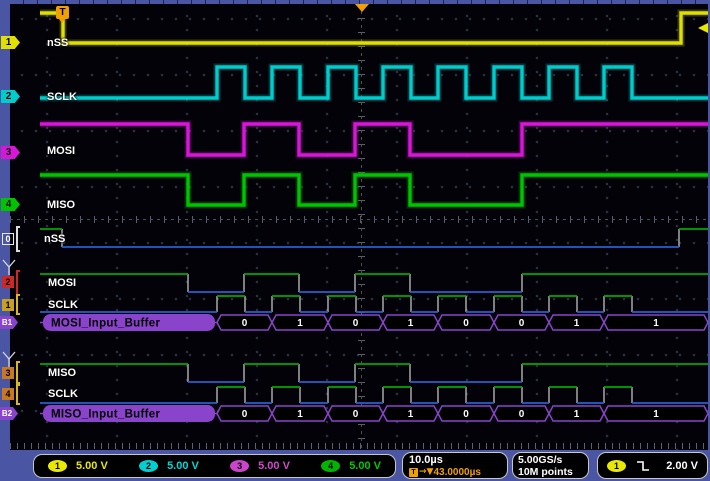  What do you see at coordinates (8, 305) in the screenshot?
I see `digital-1-badge: 1` at bounding box center [8, 305].